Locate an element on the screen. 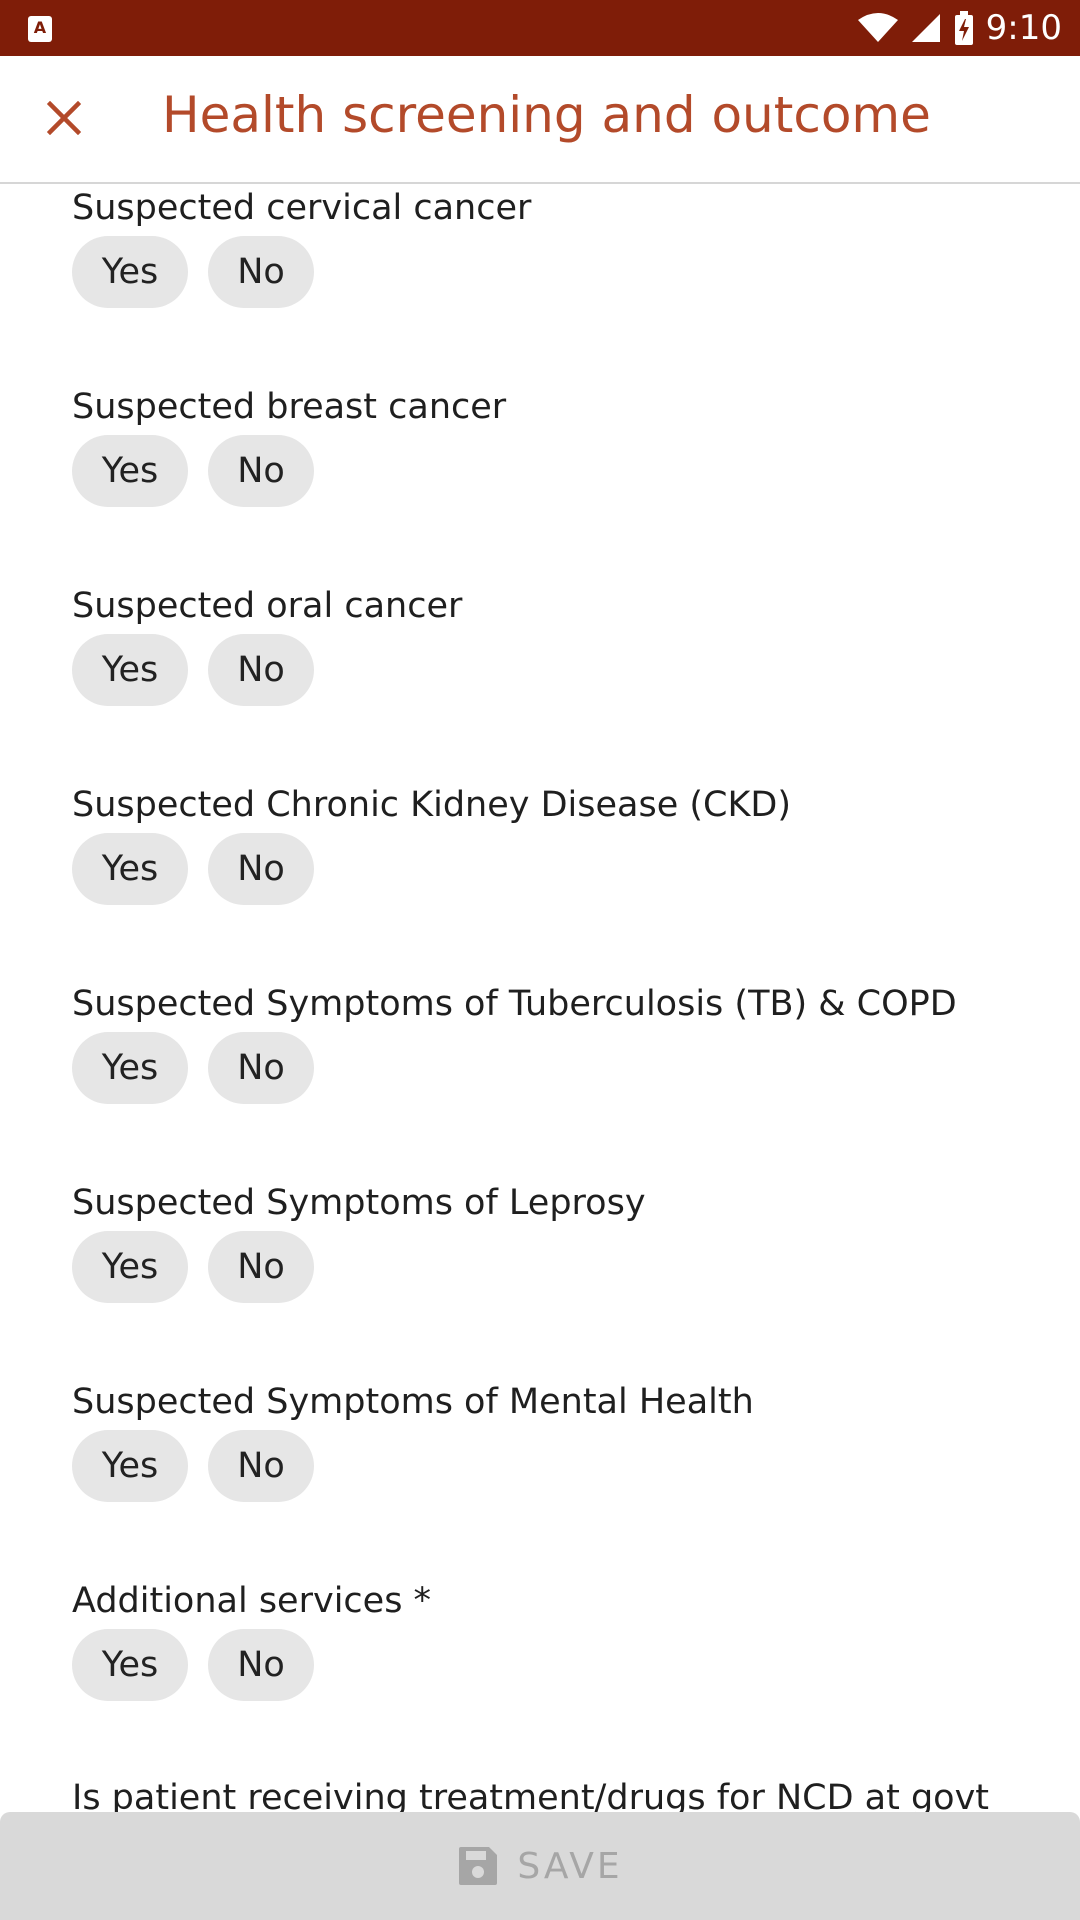 This screenshot has width=1080, height=1920. question-breast-cancer: Suspected breast cancer Yes No is located at coordinates (289, 446).